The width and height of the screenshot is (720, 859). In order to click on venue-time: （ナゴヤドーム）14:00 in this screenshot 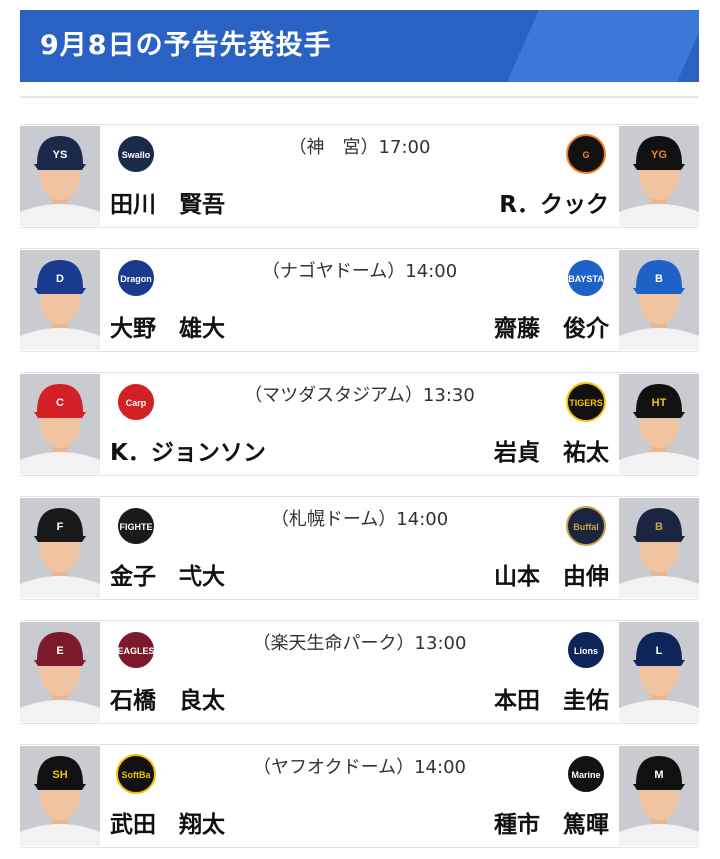, I will do `click(359, 271)`.